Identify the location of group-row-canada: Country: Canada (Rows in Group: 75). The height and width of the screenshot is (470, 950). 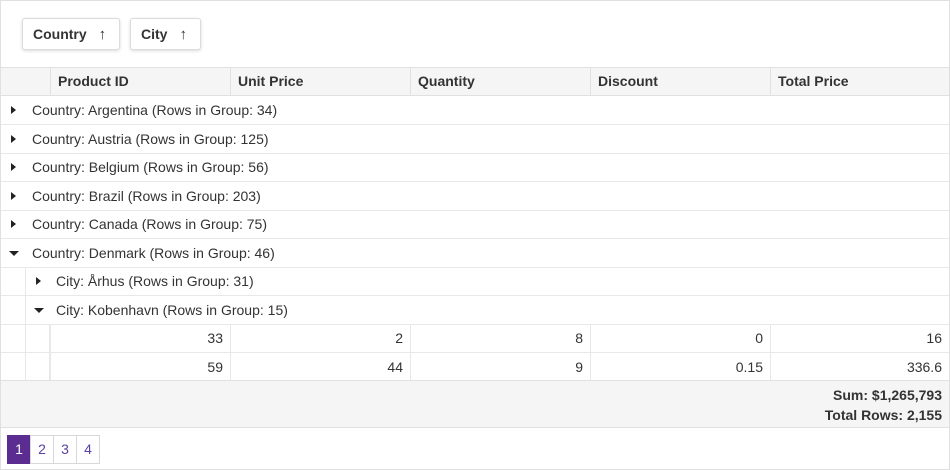
(475, 224).